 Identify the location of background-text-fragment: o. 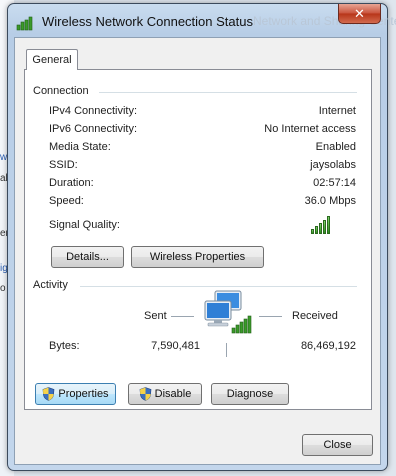
(3, 288).